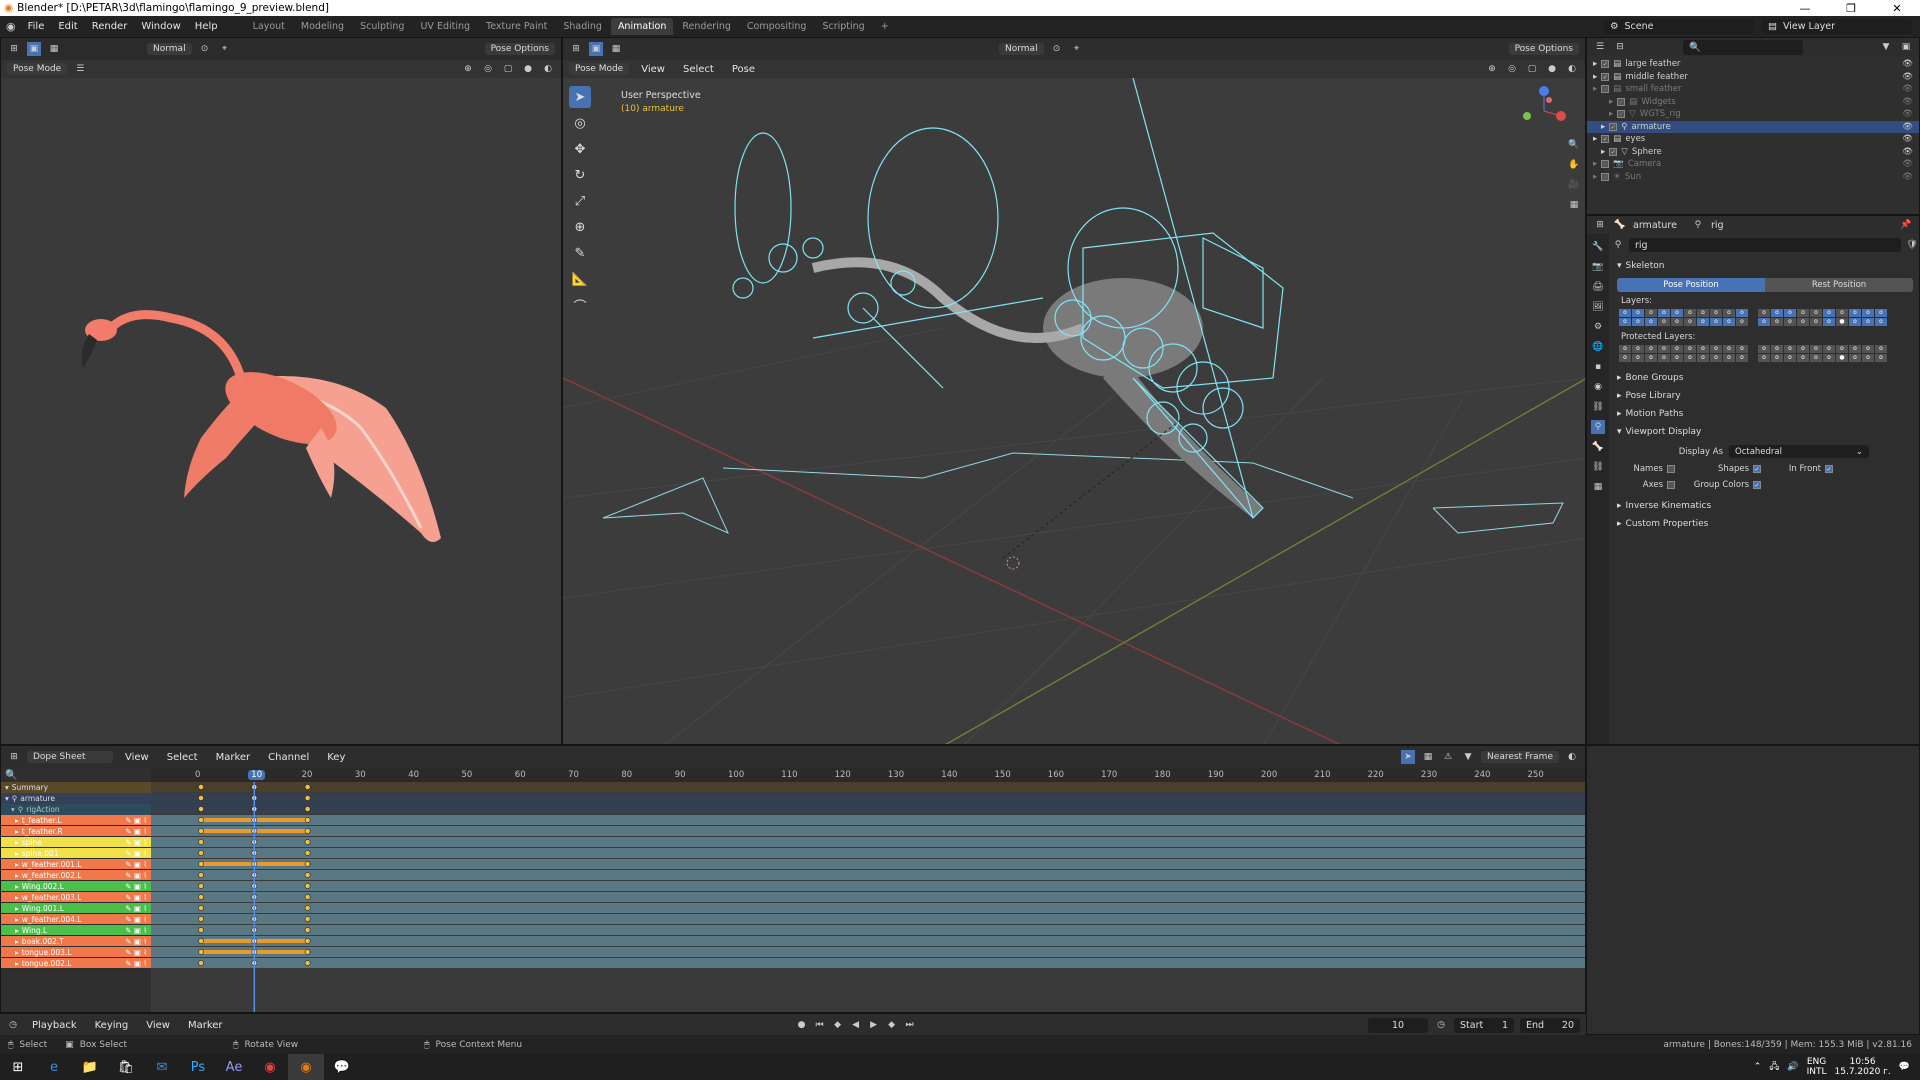 This screenshot has width=1920, height=1080. Describe the element at coordinates (1598, 447) in the screenshot. I see `bone-tab-icon: 🦴` at that location.